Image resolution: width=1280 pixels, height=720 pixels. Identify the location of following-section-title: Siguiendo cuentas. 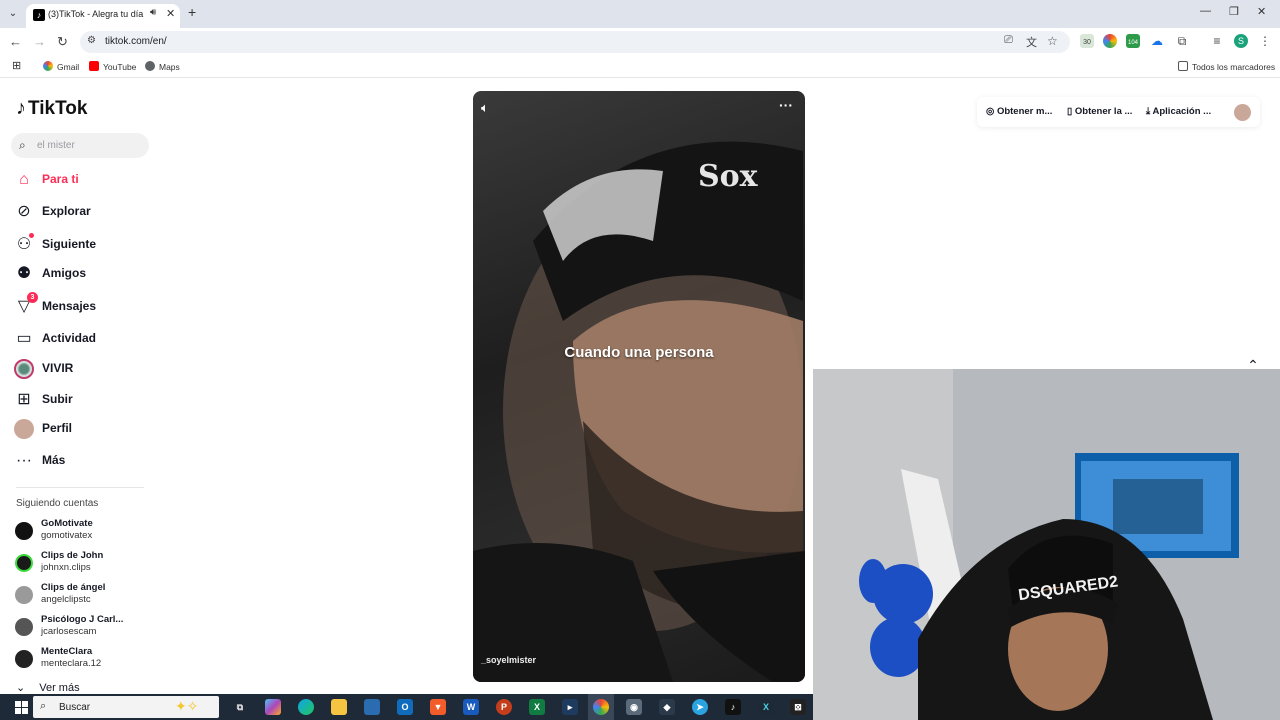
(57, 503).